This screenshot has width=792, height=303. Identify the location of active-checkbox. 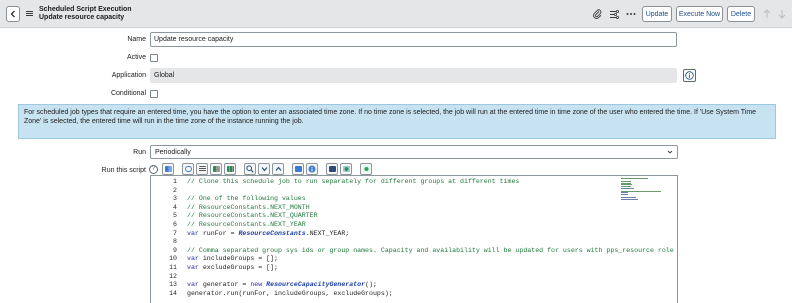
(154, 58).